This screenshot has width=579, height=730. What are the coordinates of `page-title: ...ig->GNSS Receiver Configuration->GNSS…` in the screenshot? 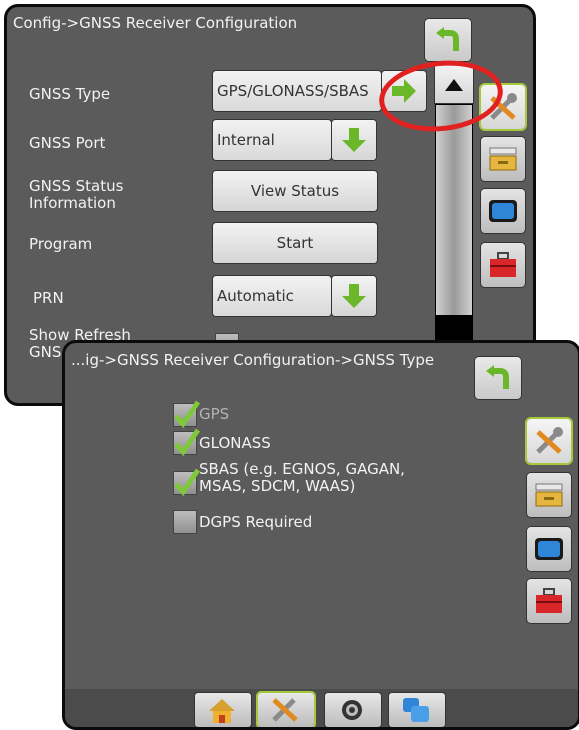 It's located at (253, 360).